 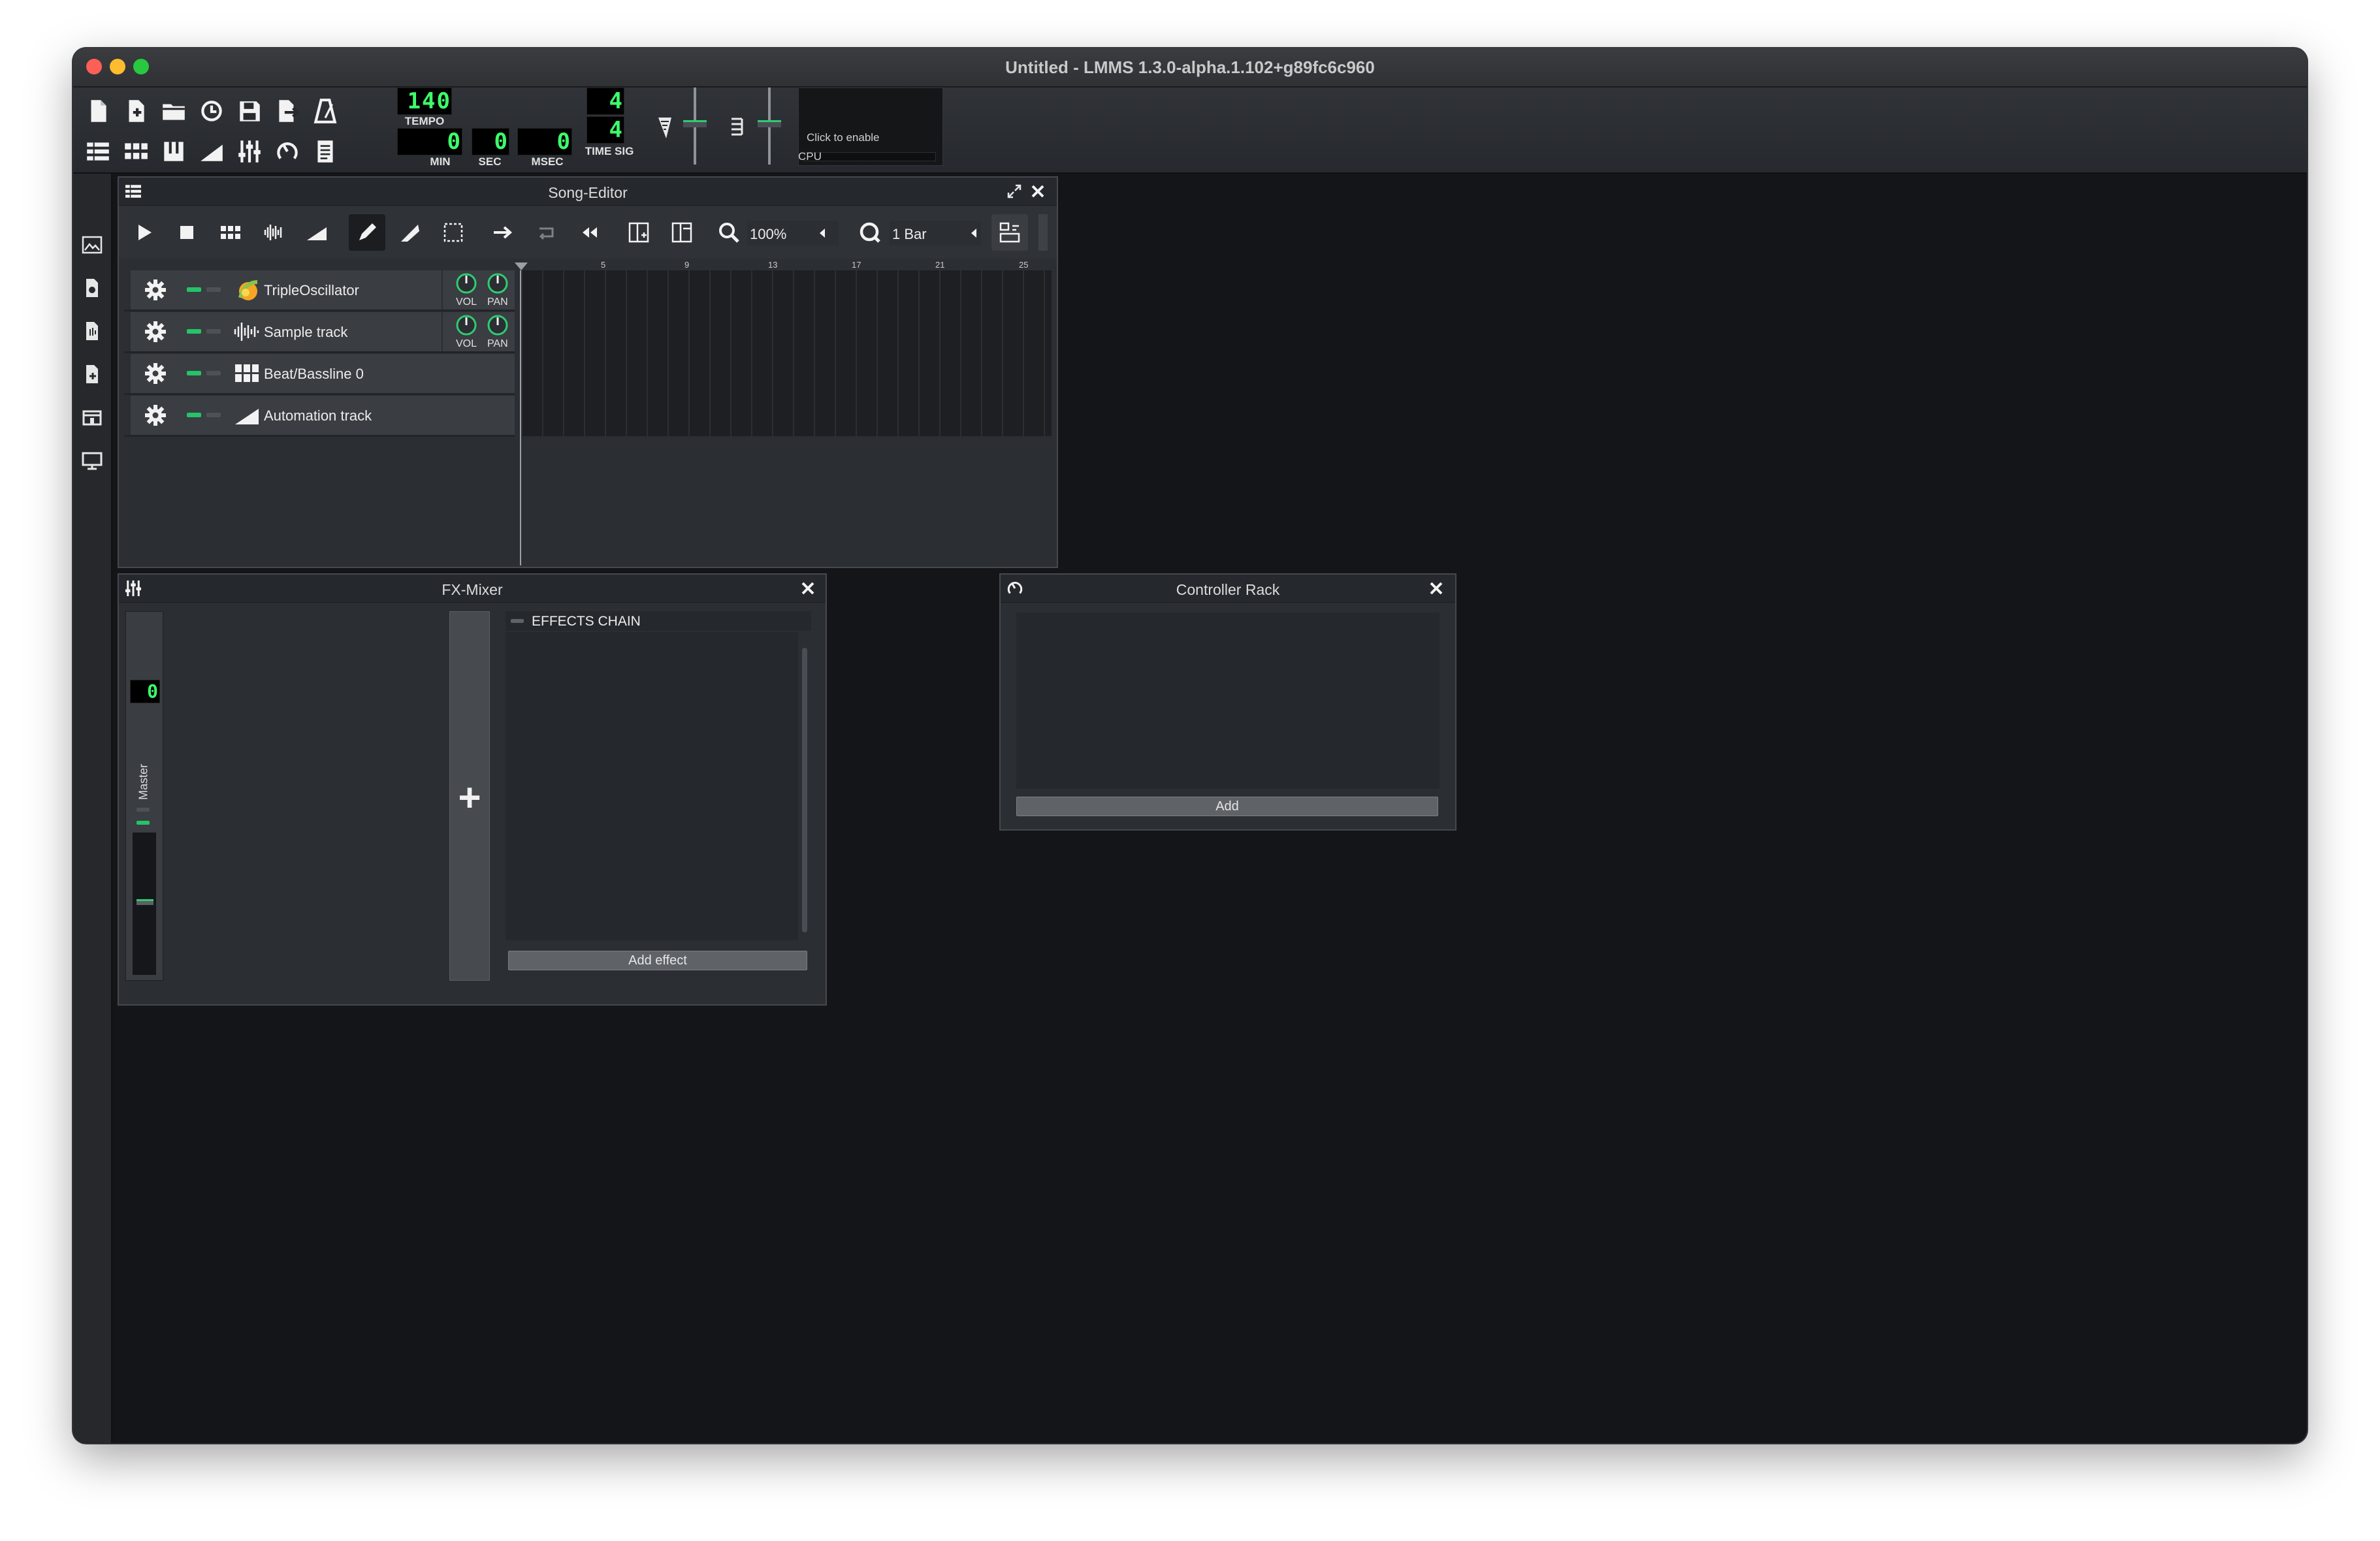 I want to click on cpu-label: CPU, so click(x=810, y=156).